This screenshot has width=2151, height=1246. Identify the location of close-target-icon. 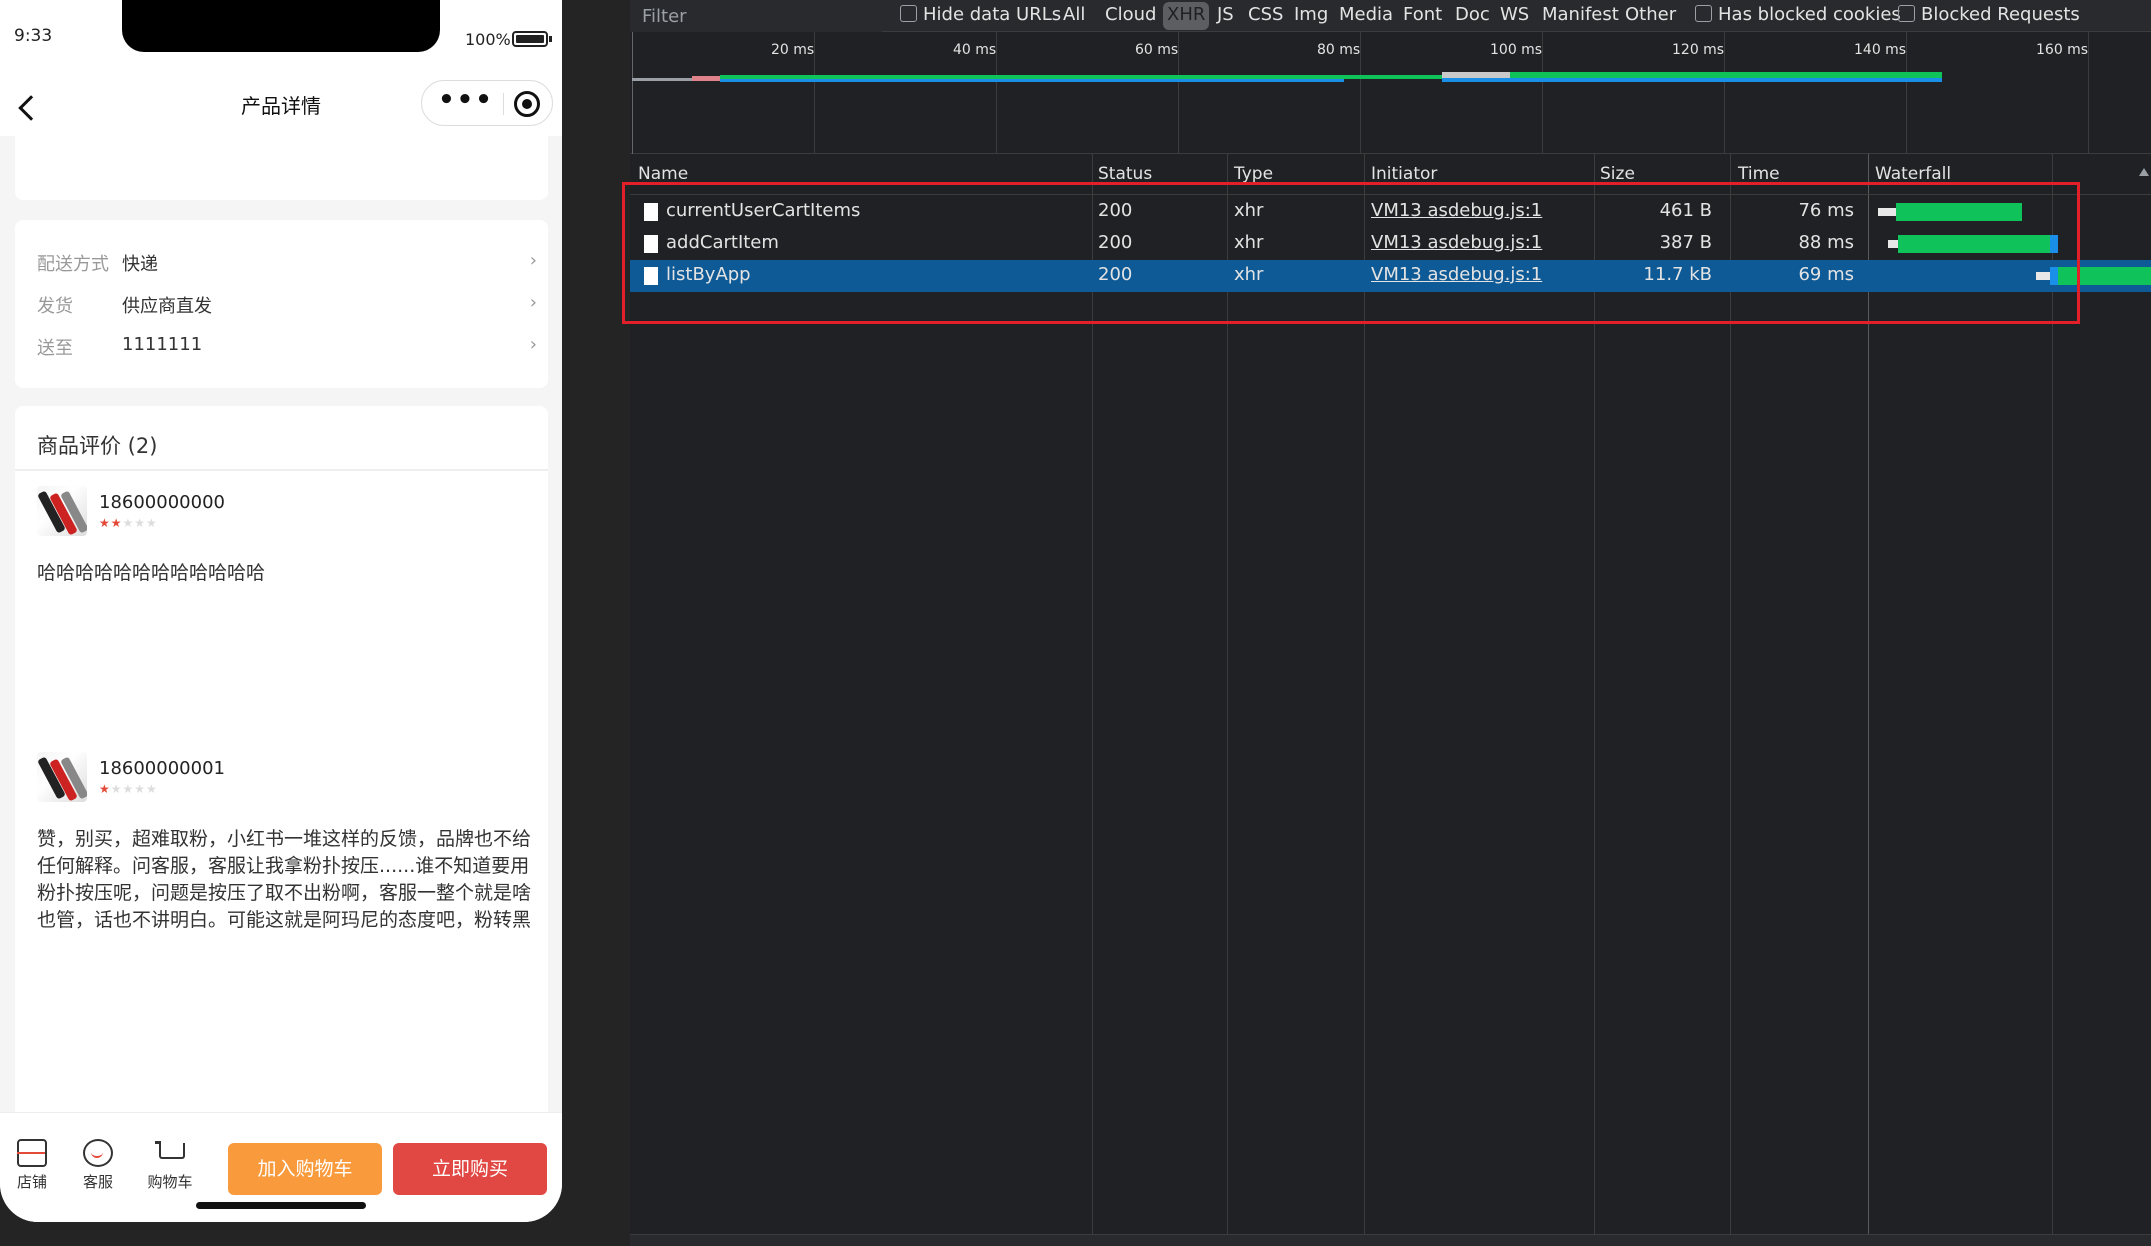
(527, 104).